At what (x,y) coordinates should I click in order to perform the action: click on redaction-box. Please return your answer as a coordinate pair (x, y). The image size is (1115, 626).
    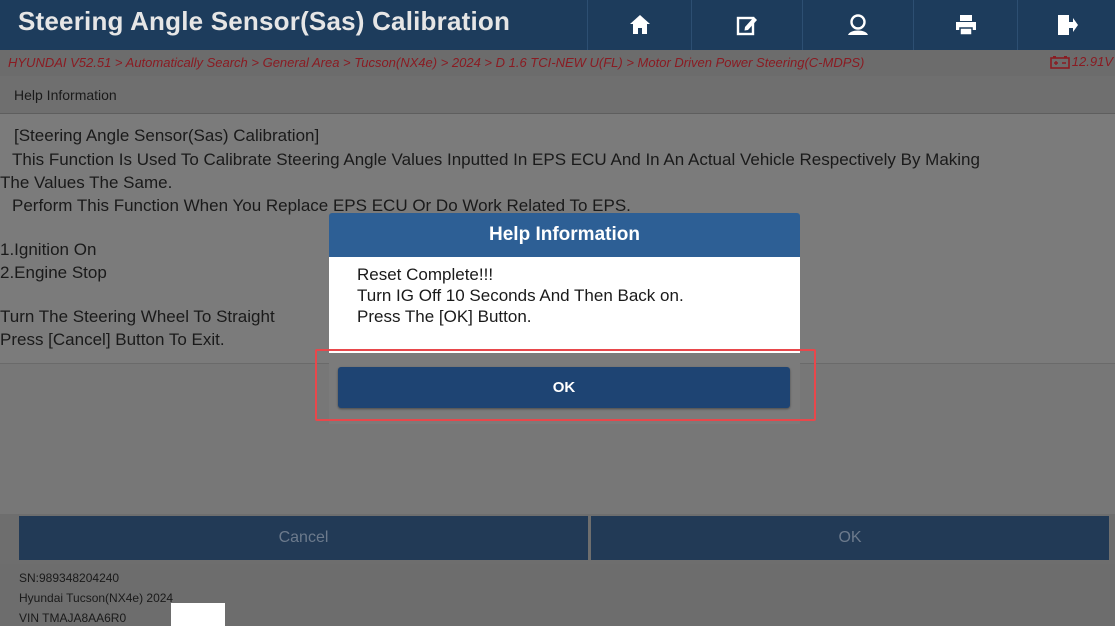
    Looking at the image, I should click on (198, 614).